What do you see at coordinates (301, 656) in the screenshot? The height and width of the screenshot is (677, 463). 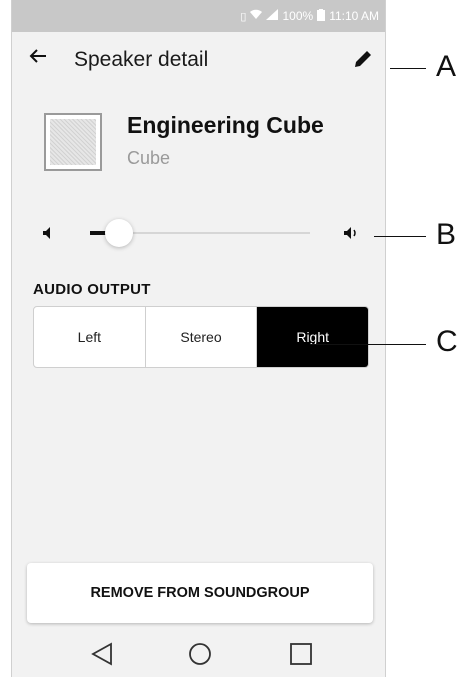 I see `recents-square-icon` at bounding box center [301, 656].